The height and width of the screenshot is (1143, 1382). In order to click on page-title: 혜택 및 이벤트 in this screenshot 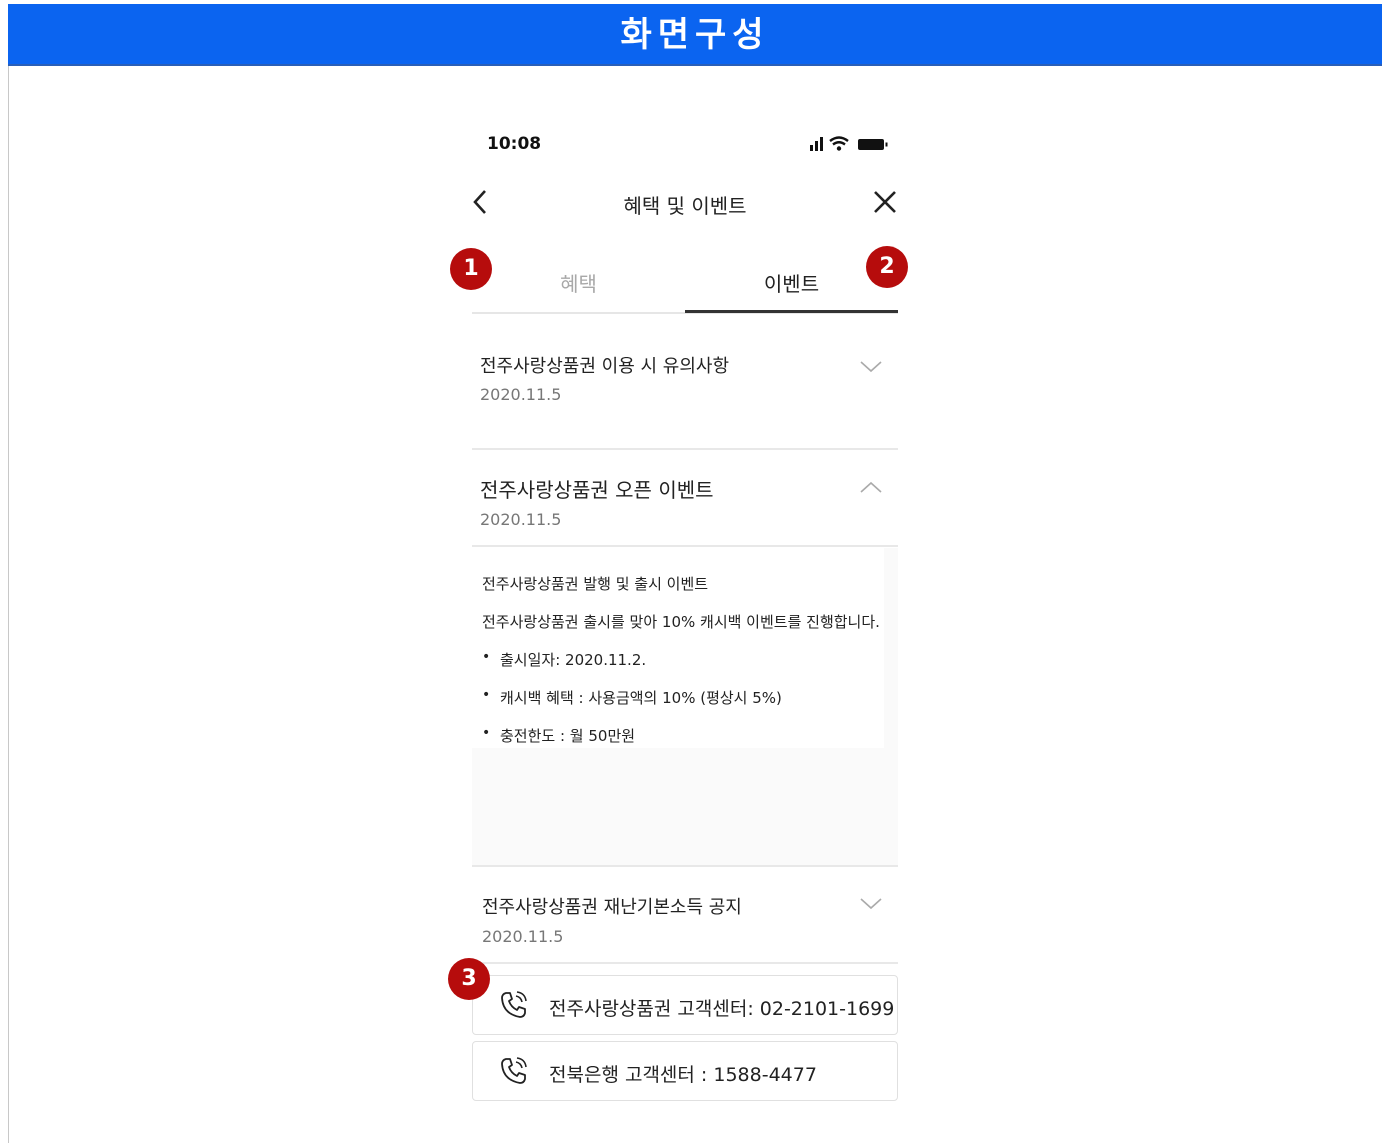, I will do `click(685, 206)`.